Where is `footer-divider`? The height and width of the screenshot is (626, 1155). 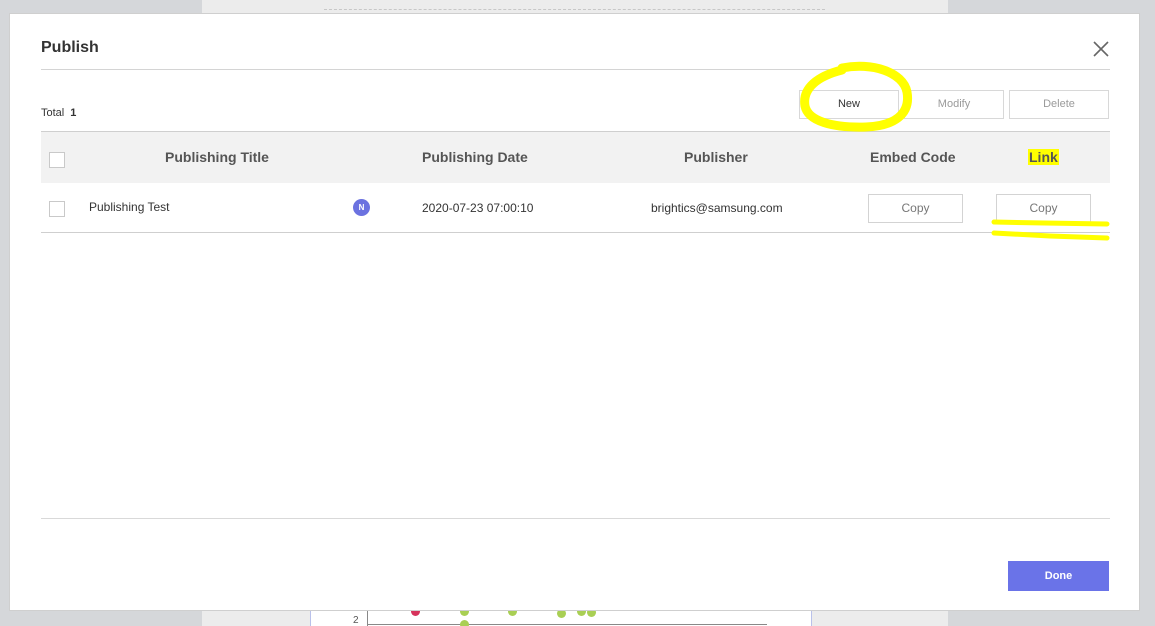 footer-divider is located at coordinates (575, 518).